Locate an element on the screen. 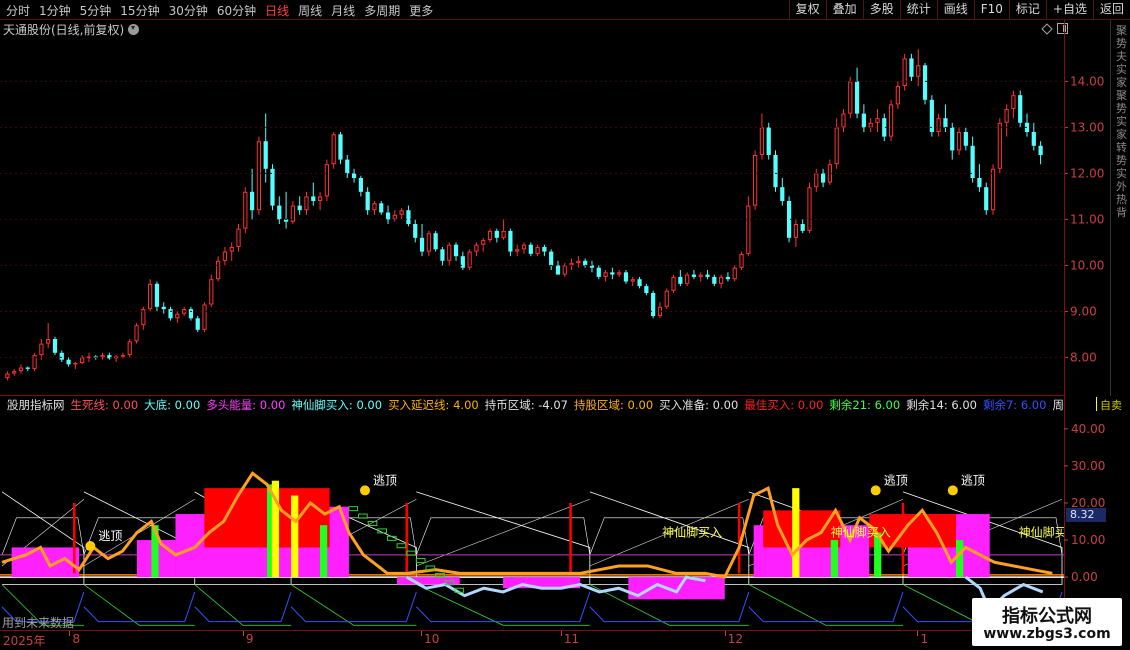 This screenshot has height=650, width=1130. period-tab-9: 多周期 is located at coordinates (382, 10).